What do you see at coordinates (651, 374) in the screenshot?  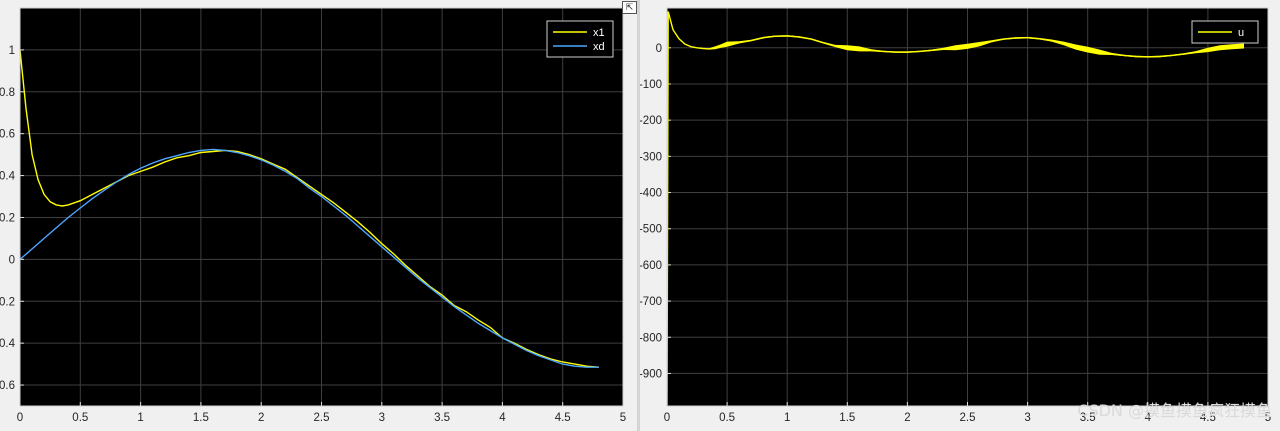 I see `y-tick-label: -900` at bounding box center [651, 374].